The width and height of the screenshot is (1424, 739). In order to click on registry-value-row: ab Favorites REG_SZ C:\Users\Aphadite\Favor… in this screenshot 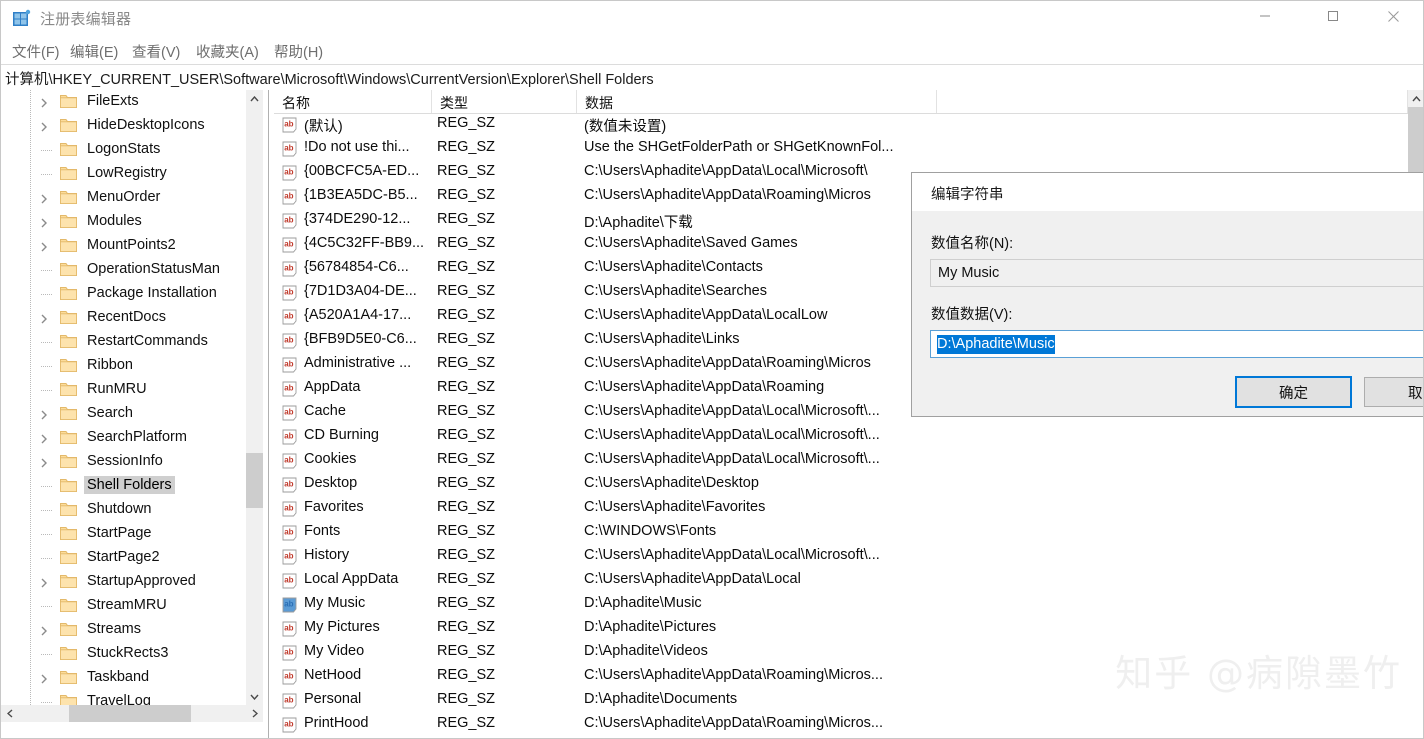, I will do `click(841, 509)`.